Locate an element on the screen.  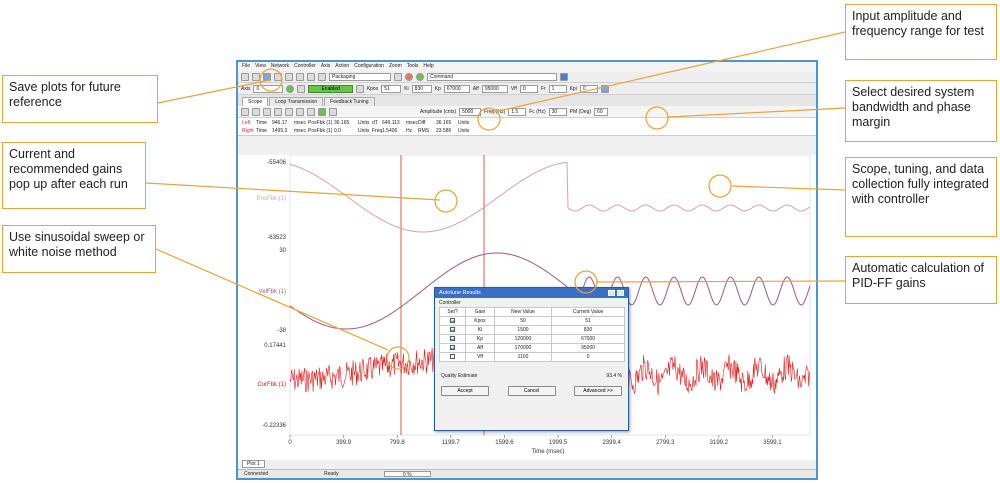
menu-network: Network is located at coordinates (280, 66).